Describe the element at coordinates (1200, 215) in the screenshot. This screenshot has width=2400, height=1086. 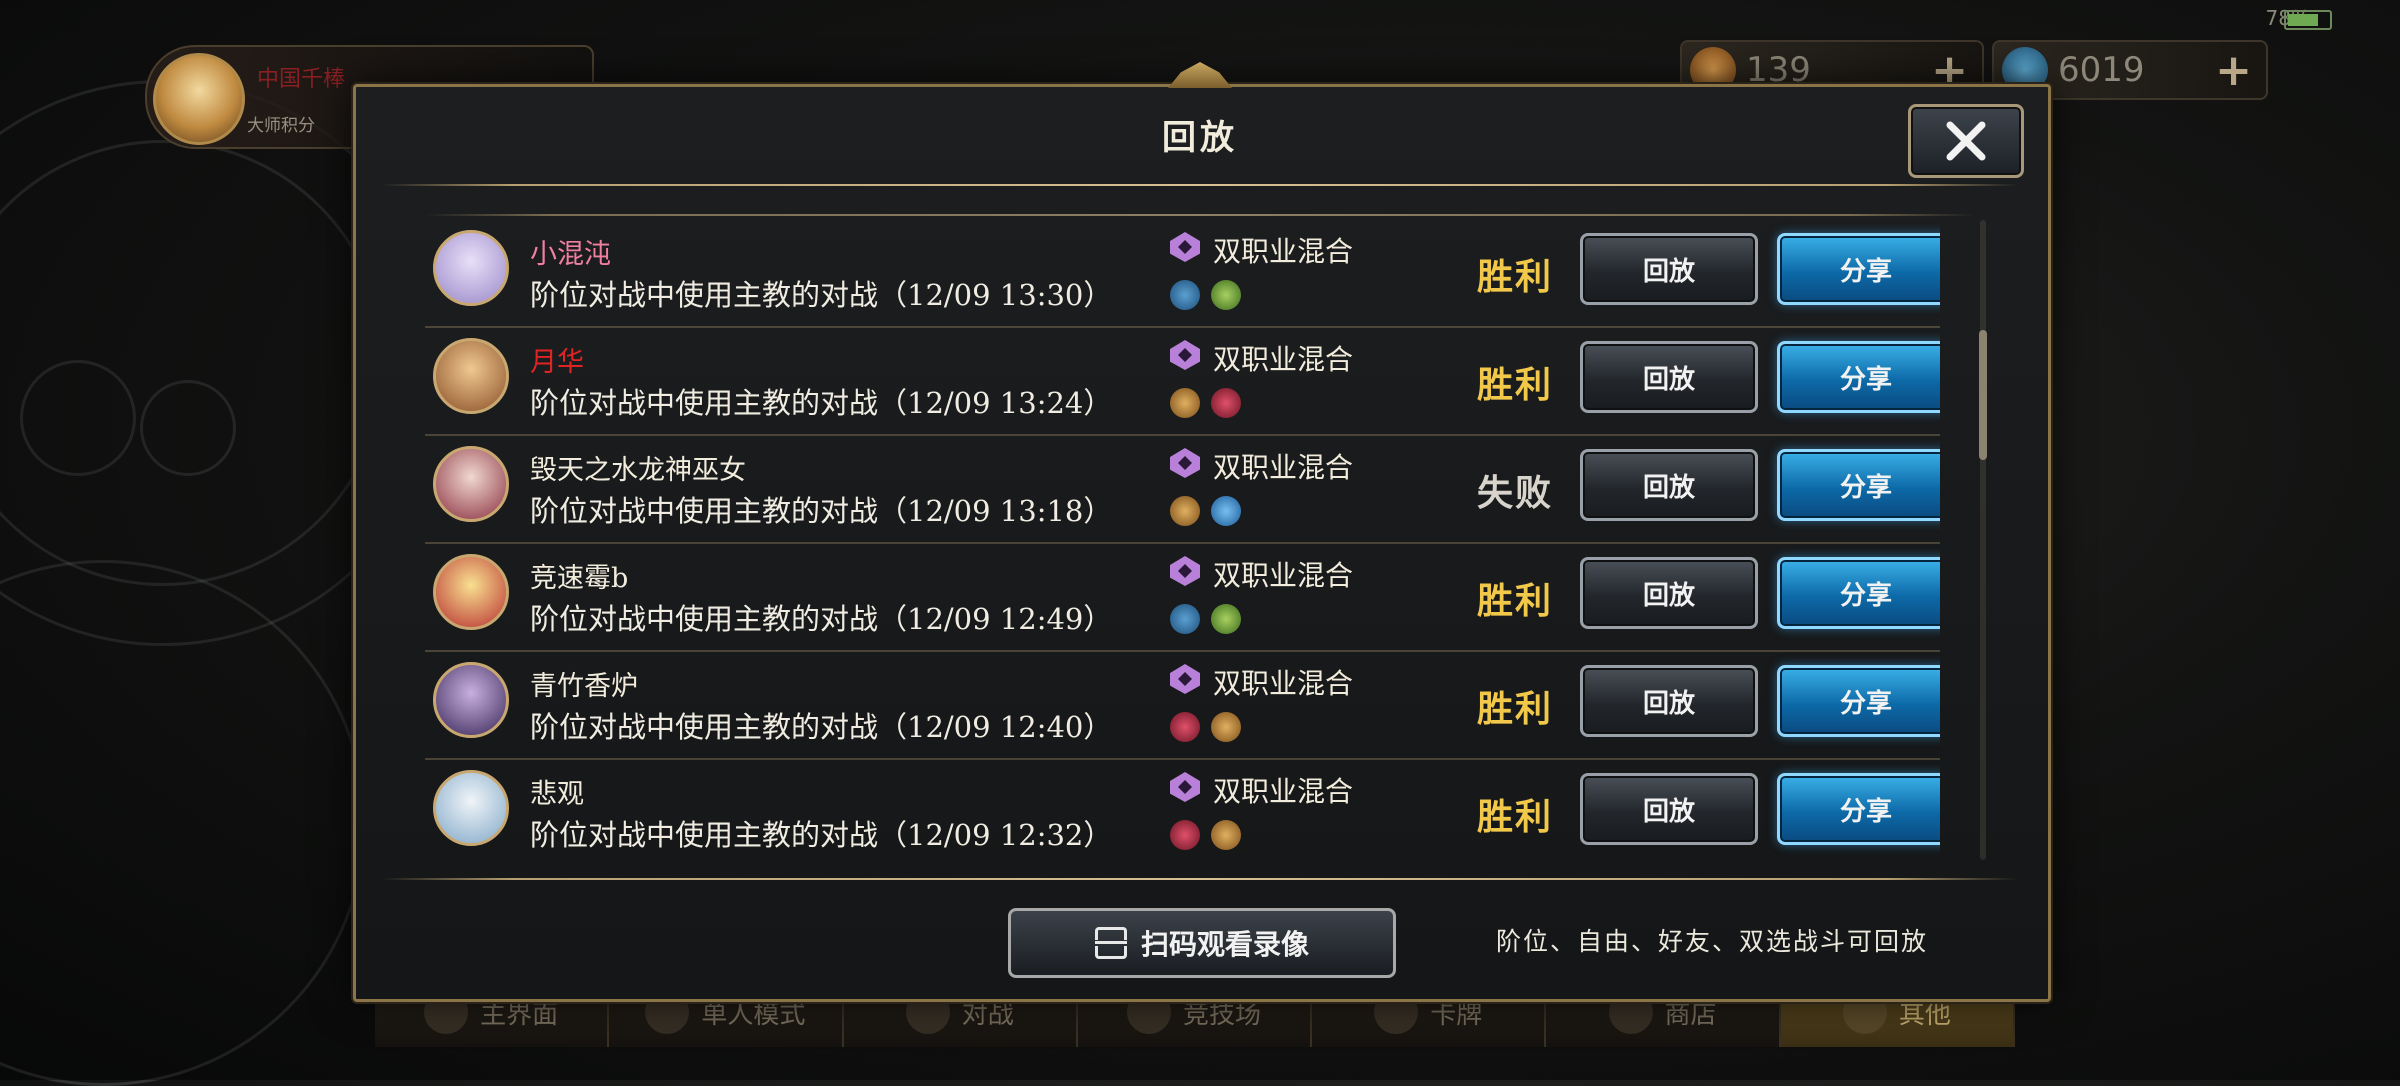
I see `list-top-divider` at that location.